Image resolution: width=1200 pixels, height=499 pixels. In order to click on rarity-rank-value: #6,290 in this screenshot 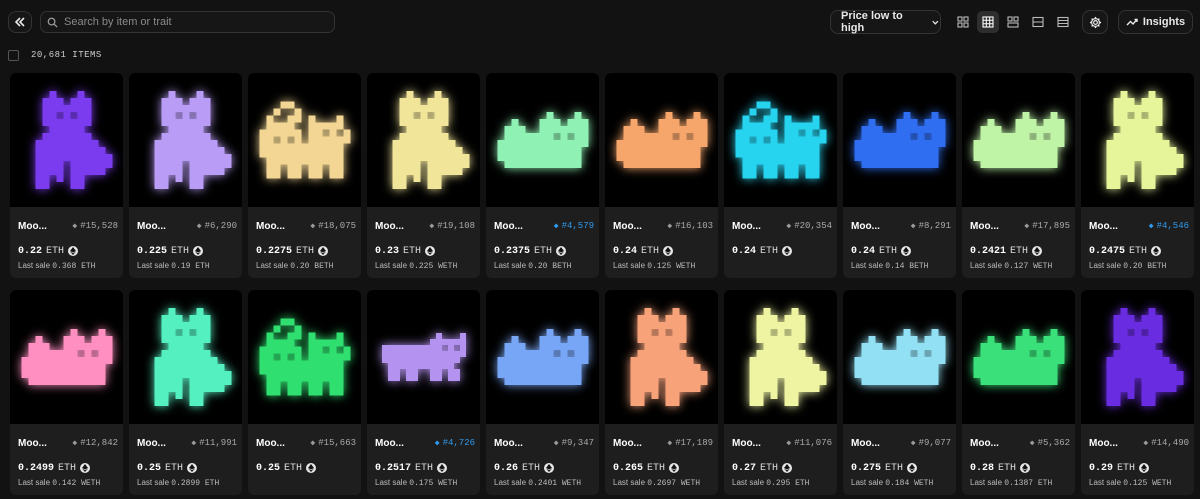, I will do `click(220, 226)`.